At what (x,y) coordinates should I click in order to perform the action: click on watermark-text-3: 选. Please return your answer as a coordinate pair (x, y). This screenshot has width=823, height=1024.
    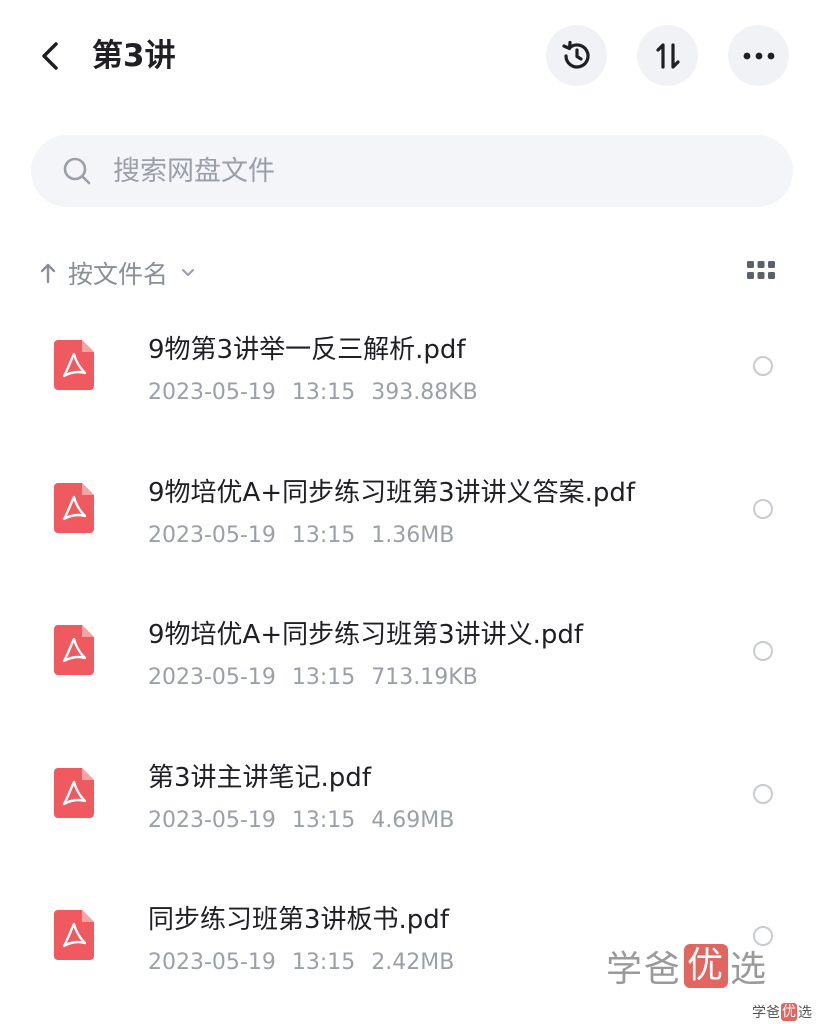
    Looking at the image, I should click on (749, 969).